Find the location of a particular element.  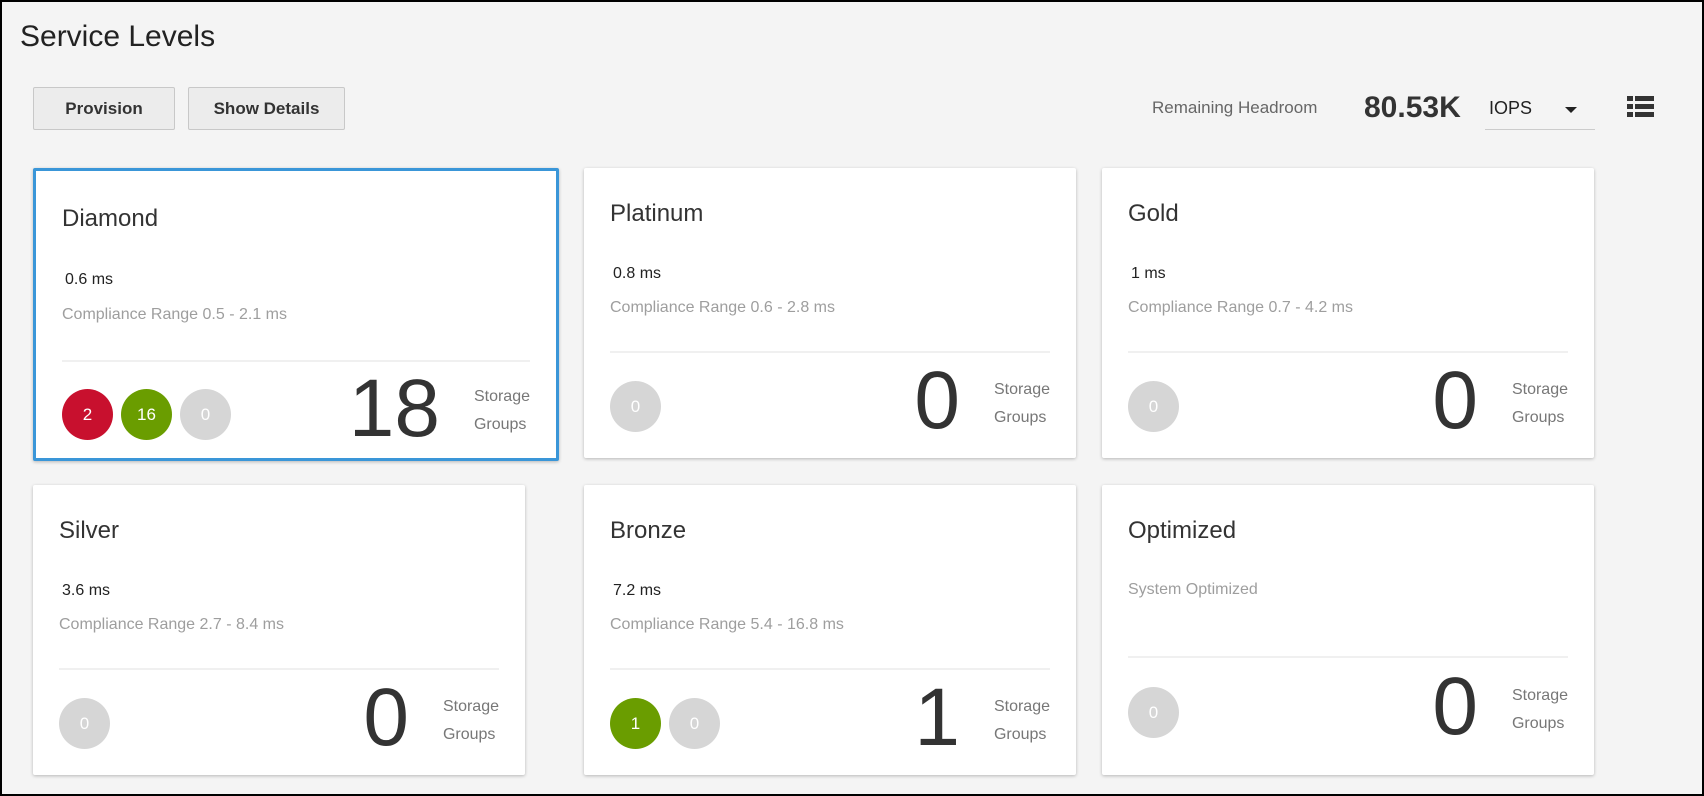

remaining-headroom-label: Remaining Headroom is located at coordinates (1235, 107).